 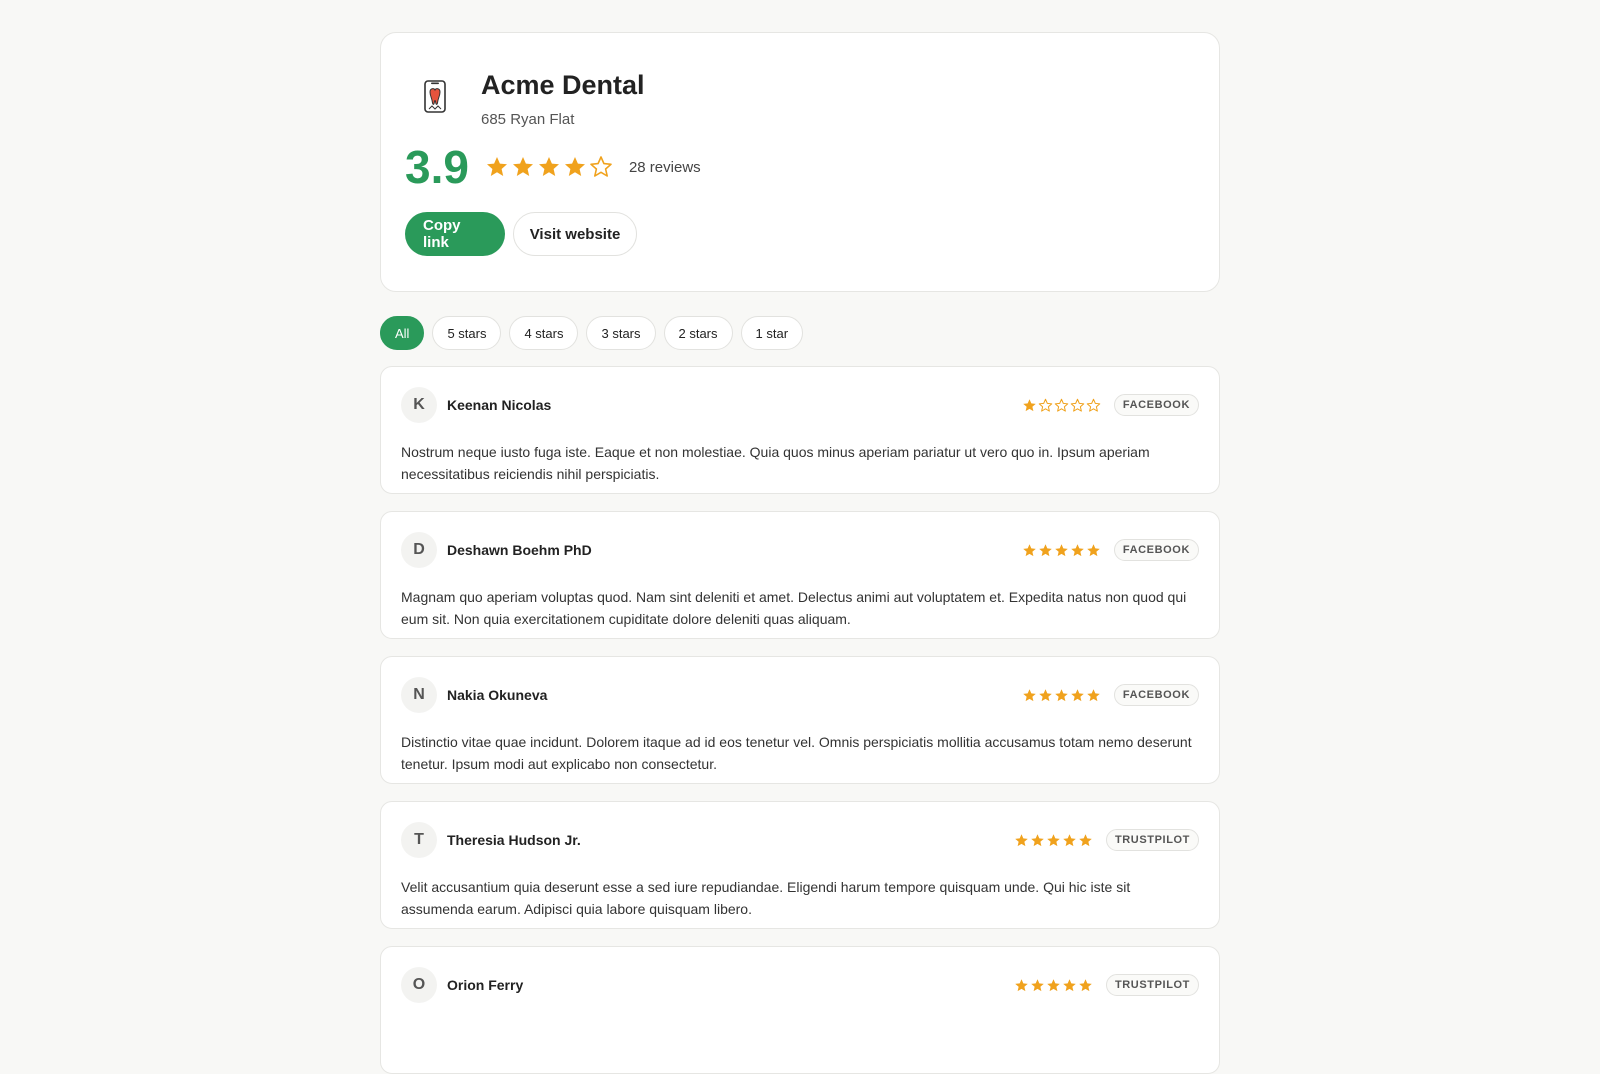 What do you see at coordinates (419, 840) in the screenshot?
I see `avatar: T` at bounding box center [419, 840].